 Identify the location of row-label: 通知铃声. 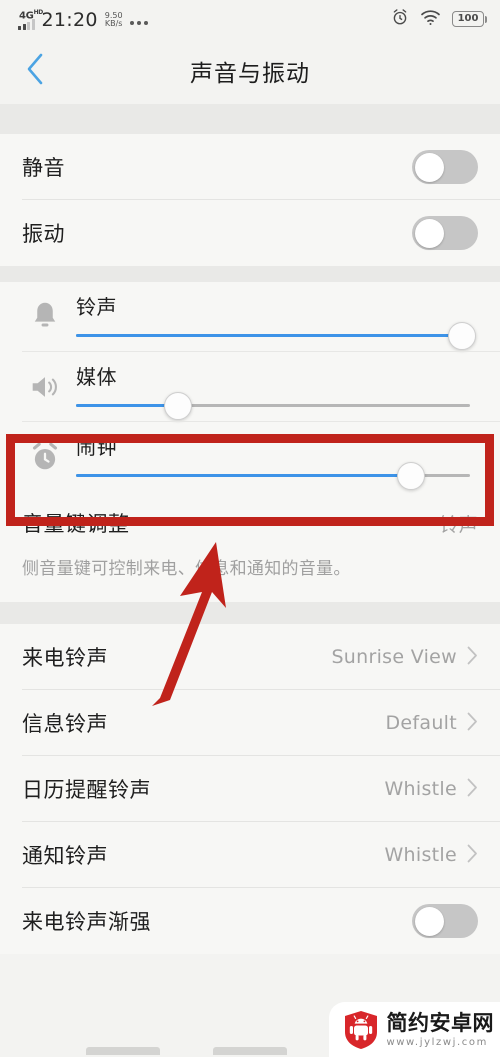
(65, 856).